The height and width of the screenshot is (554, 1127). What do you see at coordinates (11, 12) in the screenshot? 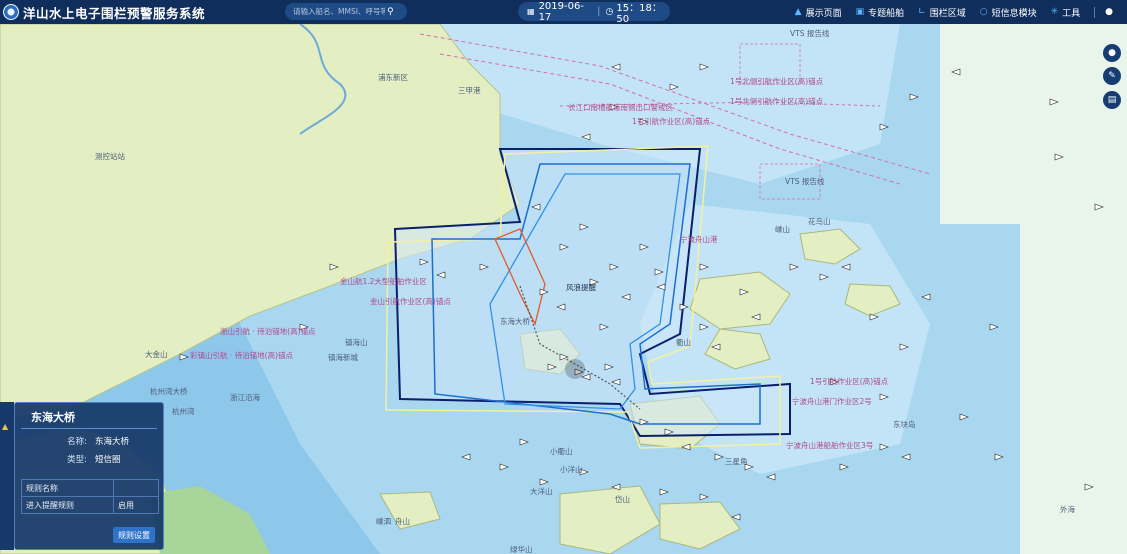
I see `app-logo-icon` at bounding box center [11, 12].